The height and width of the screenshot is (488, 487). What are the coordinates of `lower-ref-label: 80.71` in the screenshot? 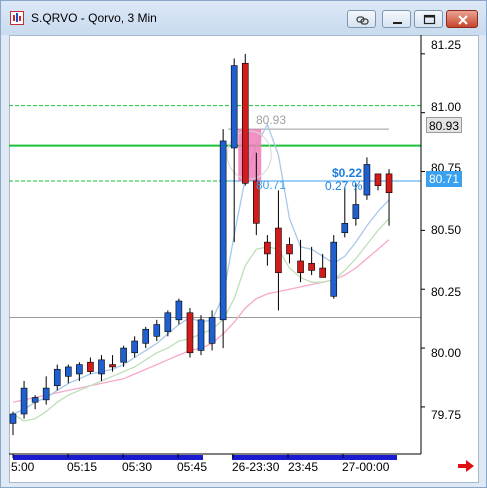 It's located at (271, 185).